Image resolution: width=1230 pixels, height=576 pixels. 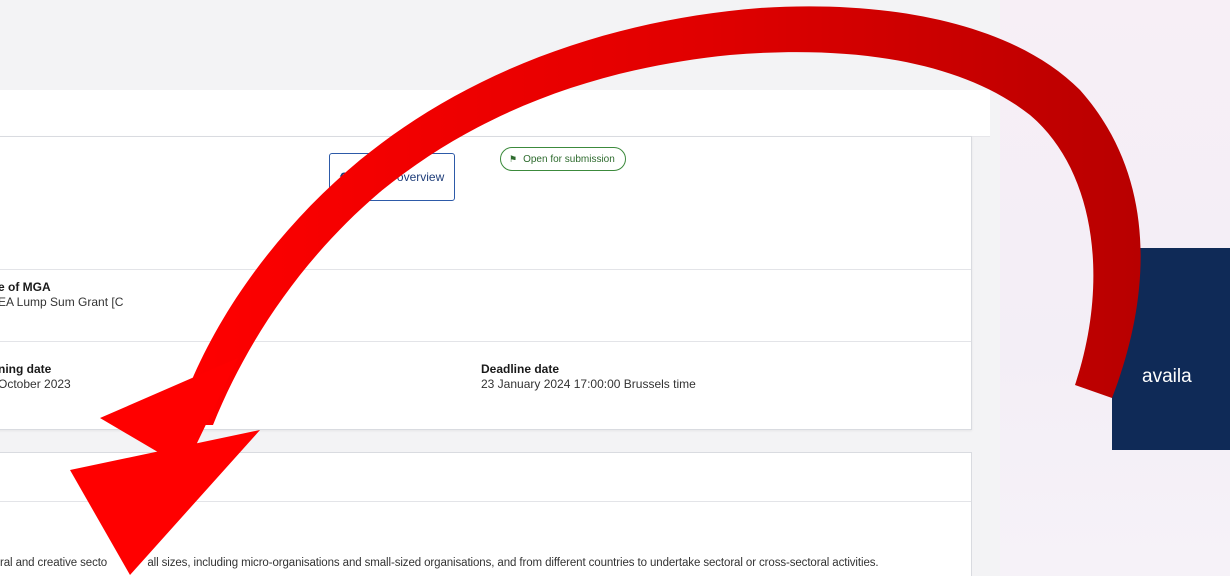 I want to click on euro-icon: €, so click(x=343, y=177).